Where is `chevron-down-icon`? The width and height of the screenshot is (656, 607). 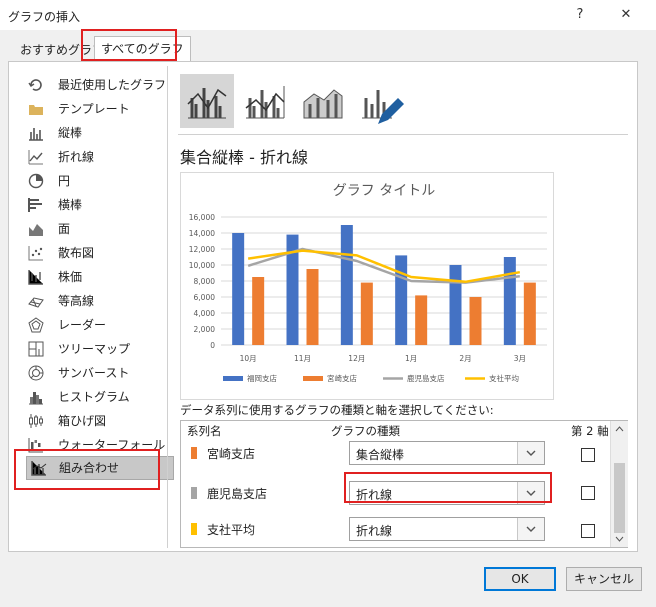
chevron-down-icon is located at coordinates (531, 453).